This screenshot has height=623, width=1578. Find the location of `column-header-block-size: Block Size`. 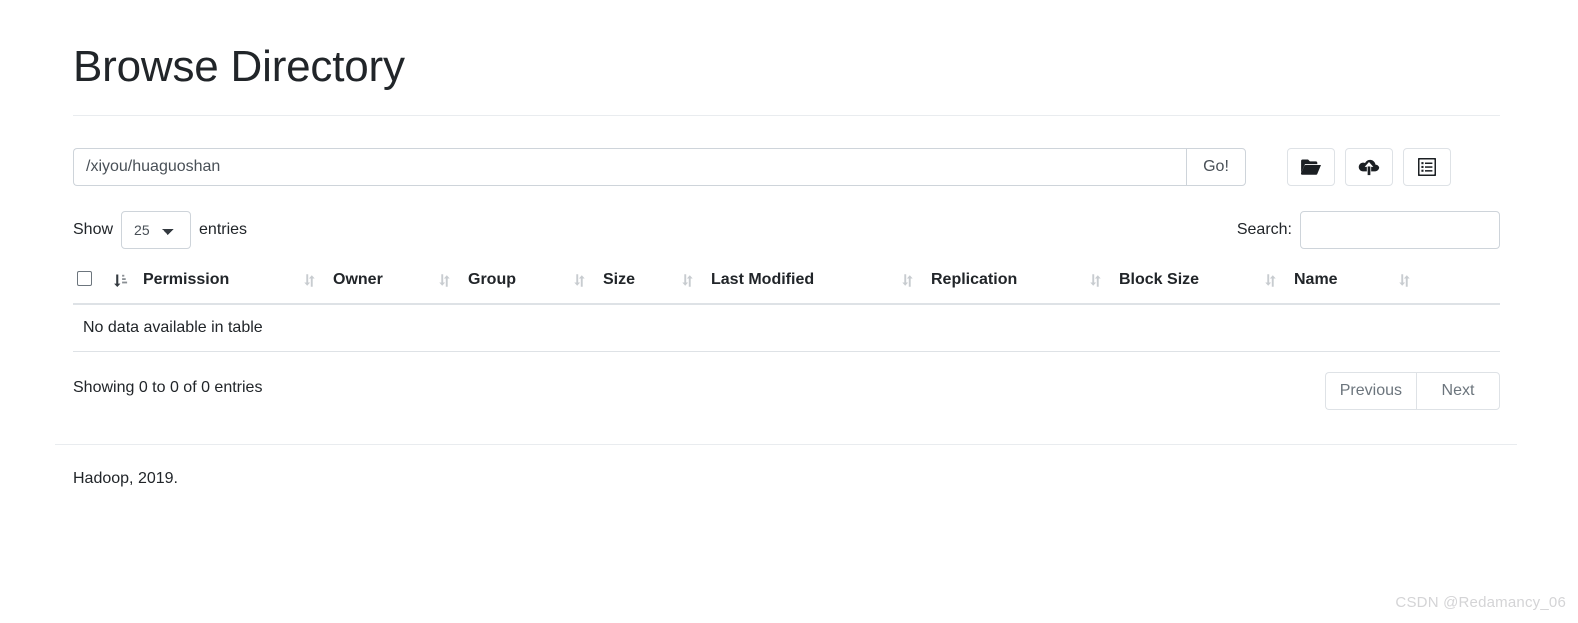

column-header-block-size: Block Size is located at coordinates (1176, 286).